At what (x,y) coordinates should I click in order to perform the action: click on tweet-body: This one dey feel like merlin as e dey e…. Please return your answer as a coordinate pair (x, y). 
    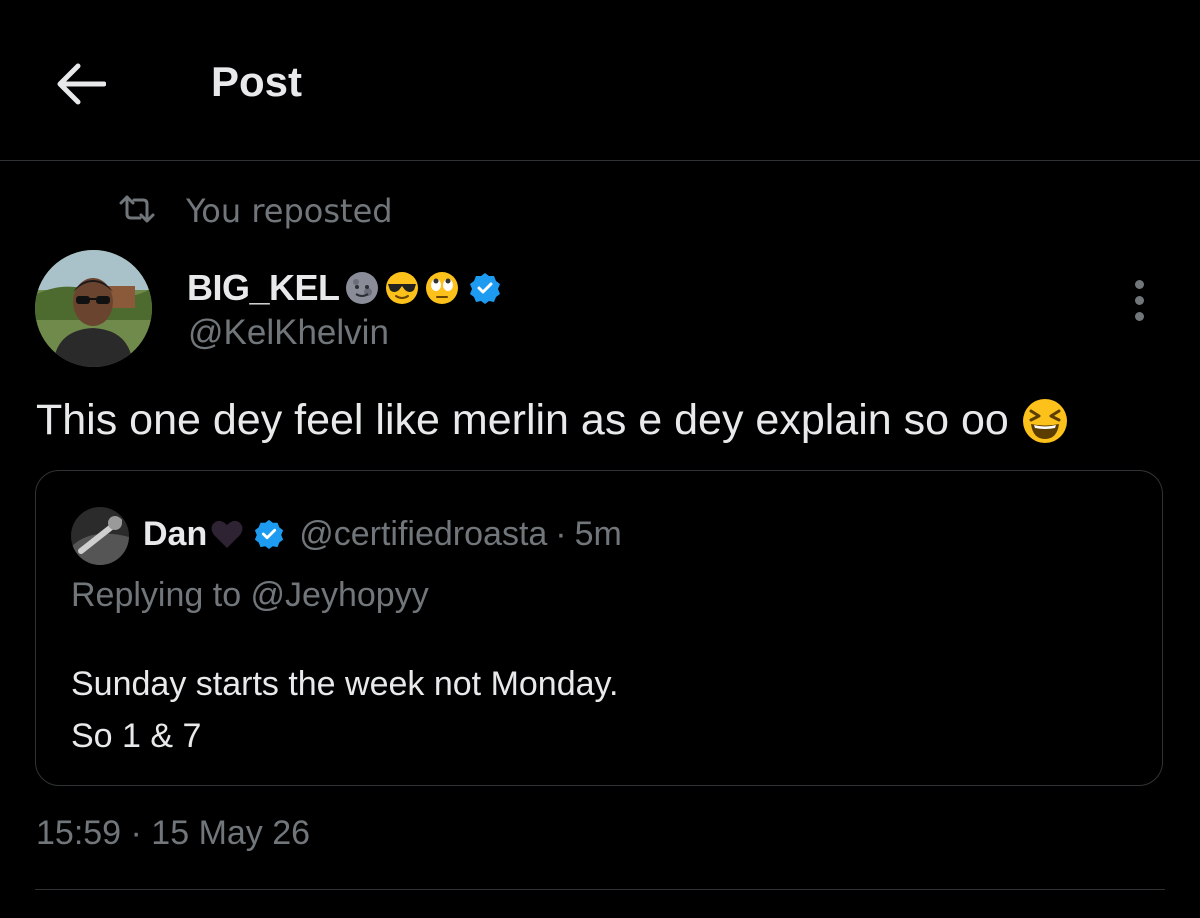
    Looking at the image, I should click on (522, 420).